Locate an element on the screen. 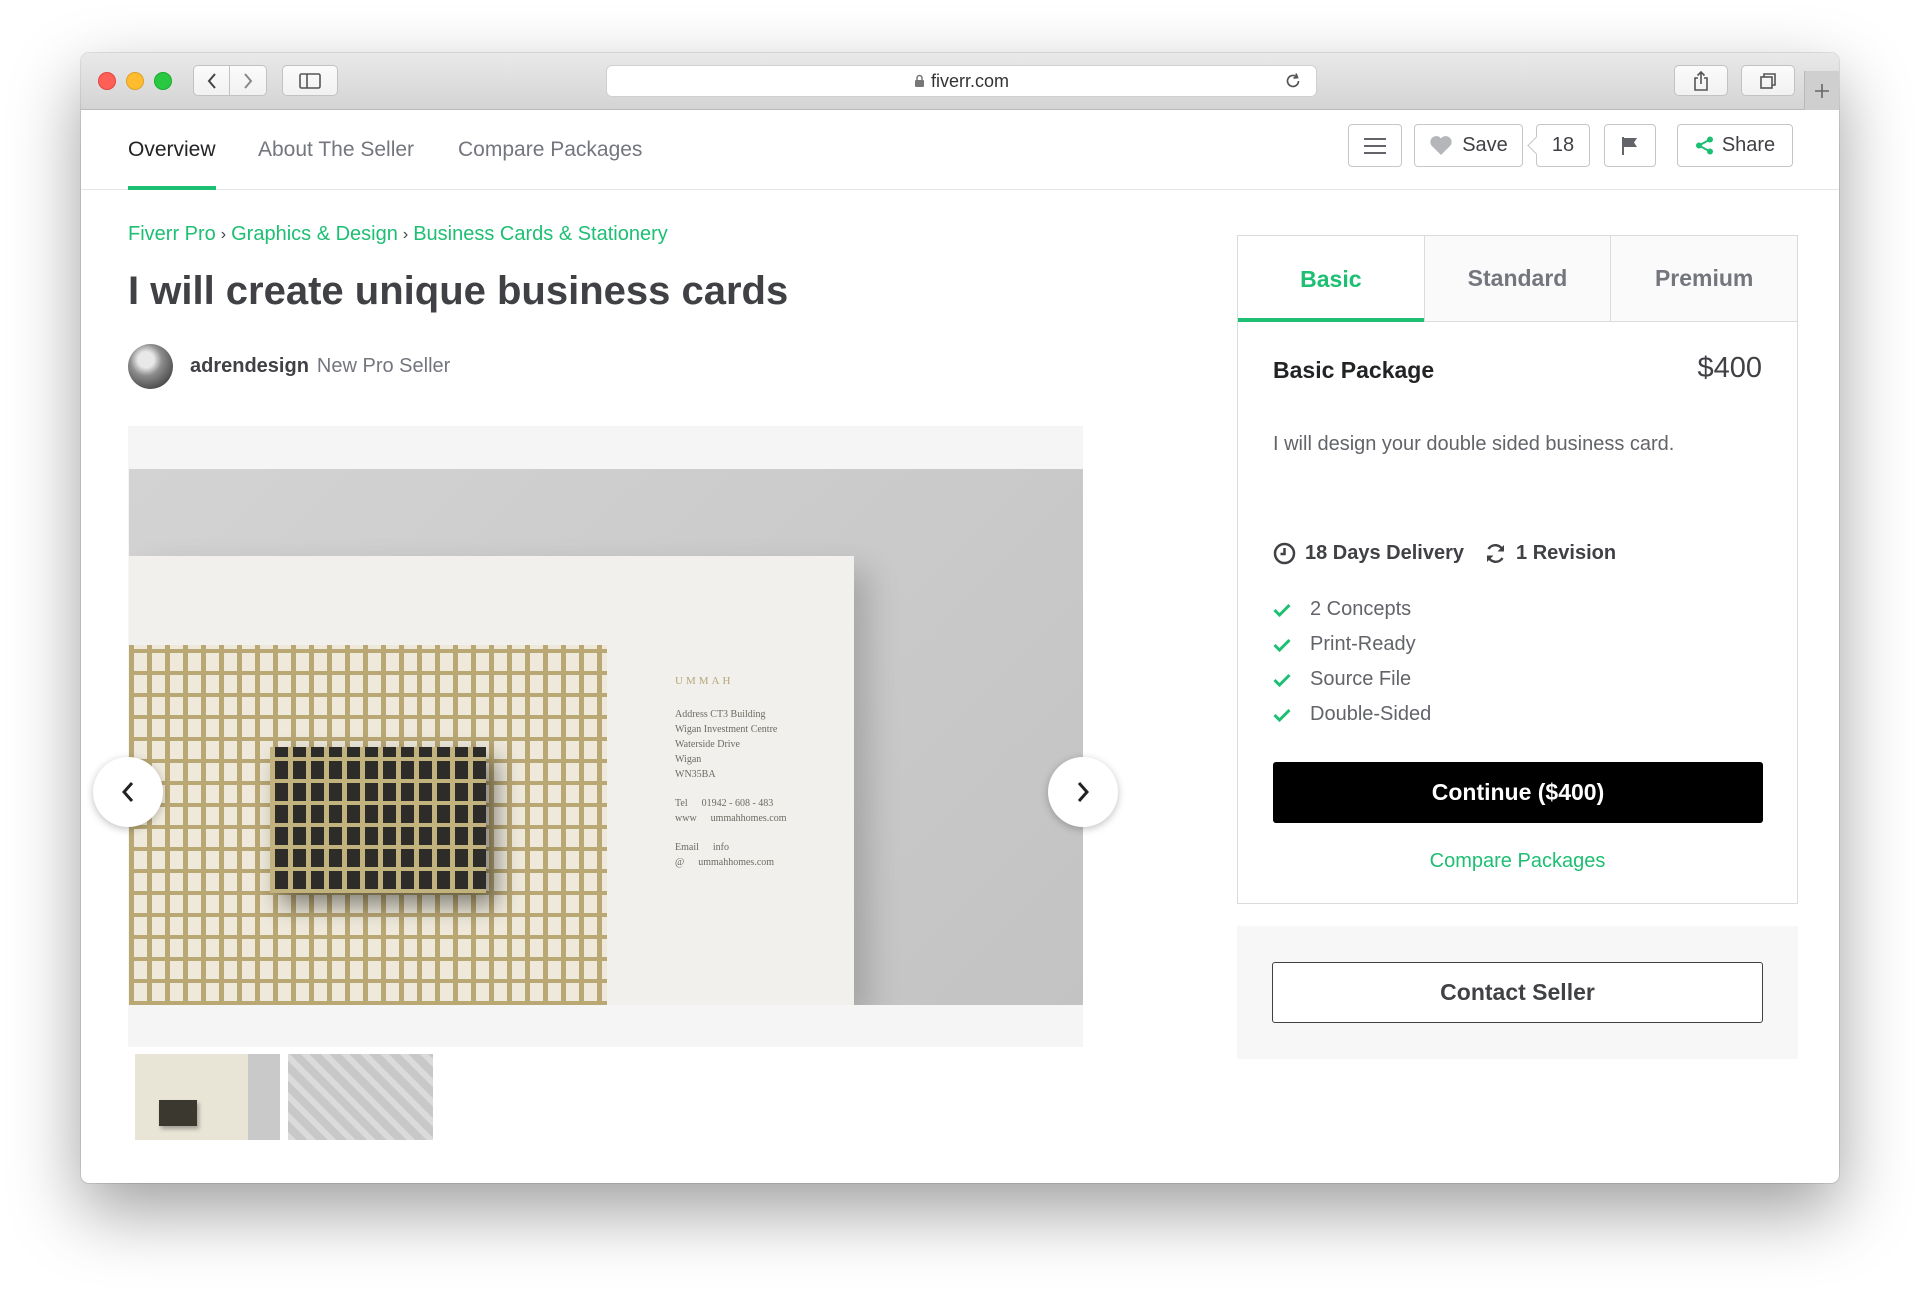 Image resolution: width=1920 pixels, height=1290 pixels. share-label: Share is located at coordinates (1748, 145).